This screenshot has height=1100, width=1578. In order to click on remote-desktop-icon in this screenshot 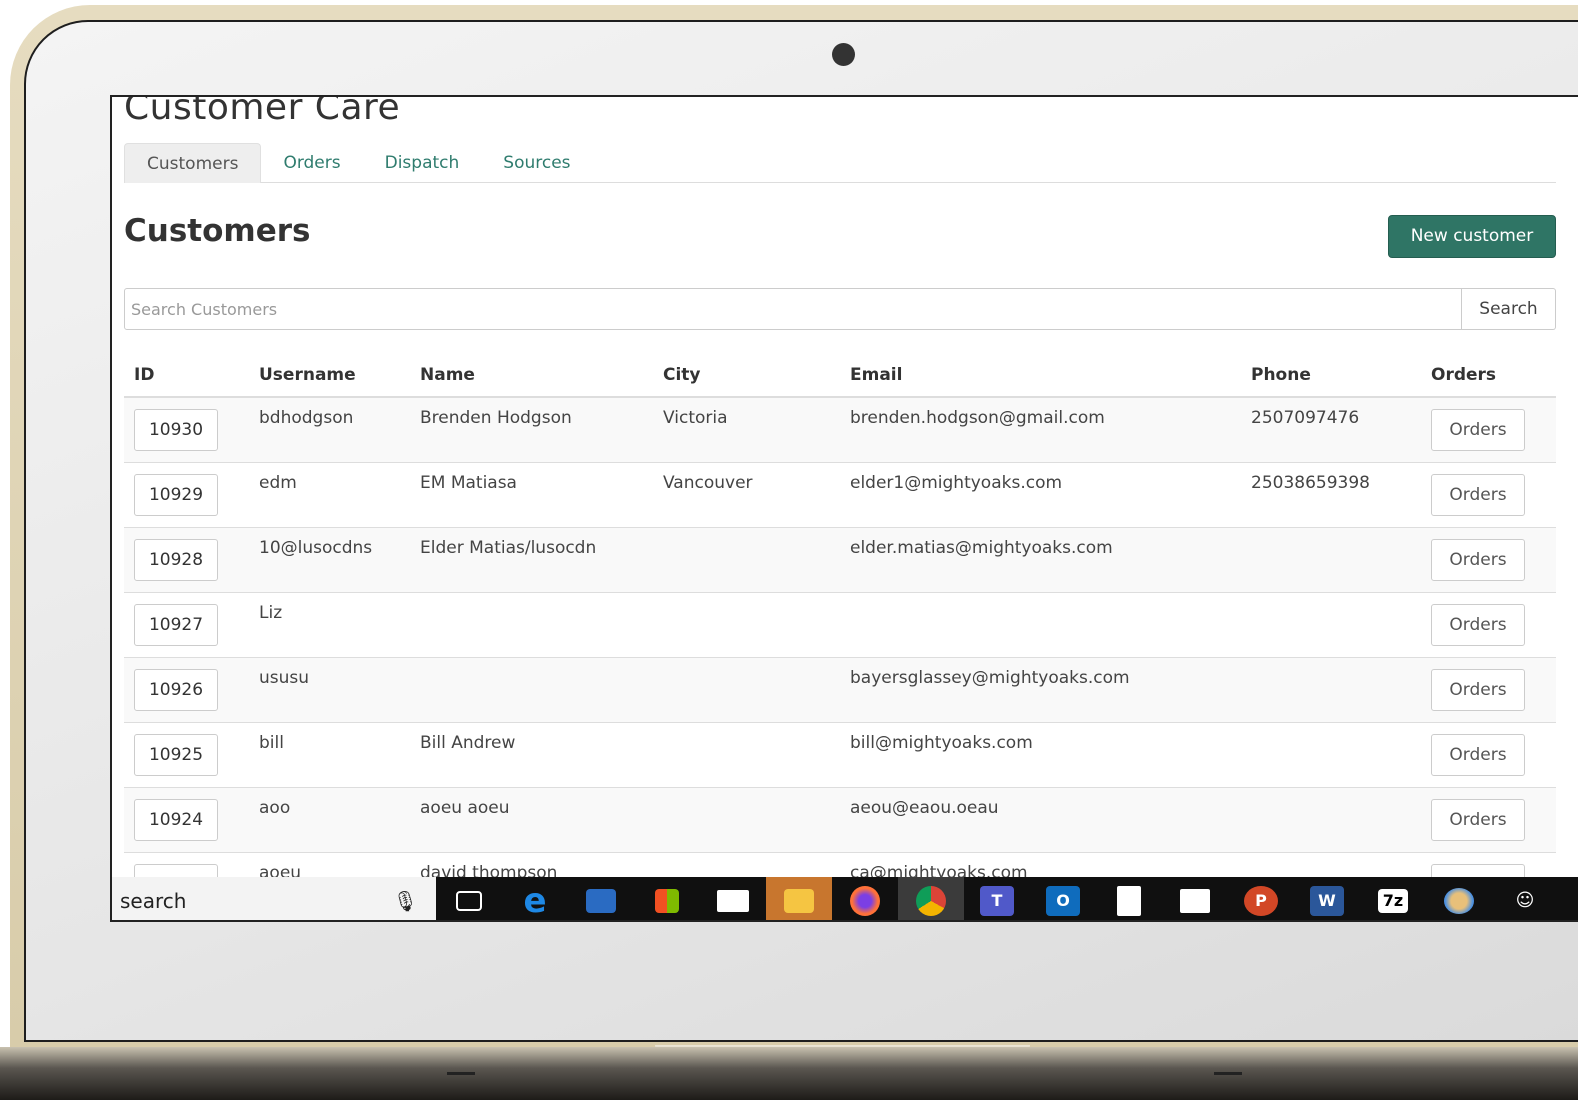, I will do `click(601, 898)`.